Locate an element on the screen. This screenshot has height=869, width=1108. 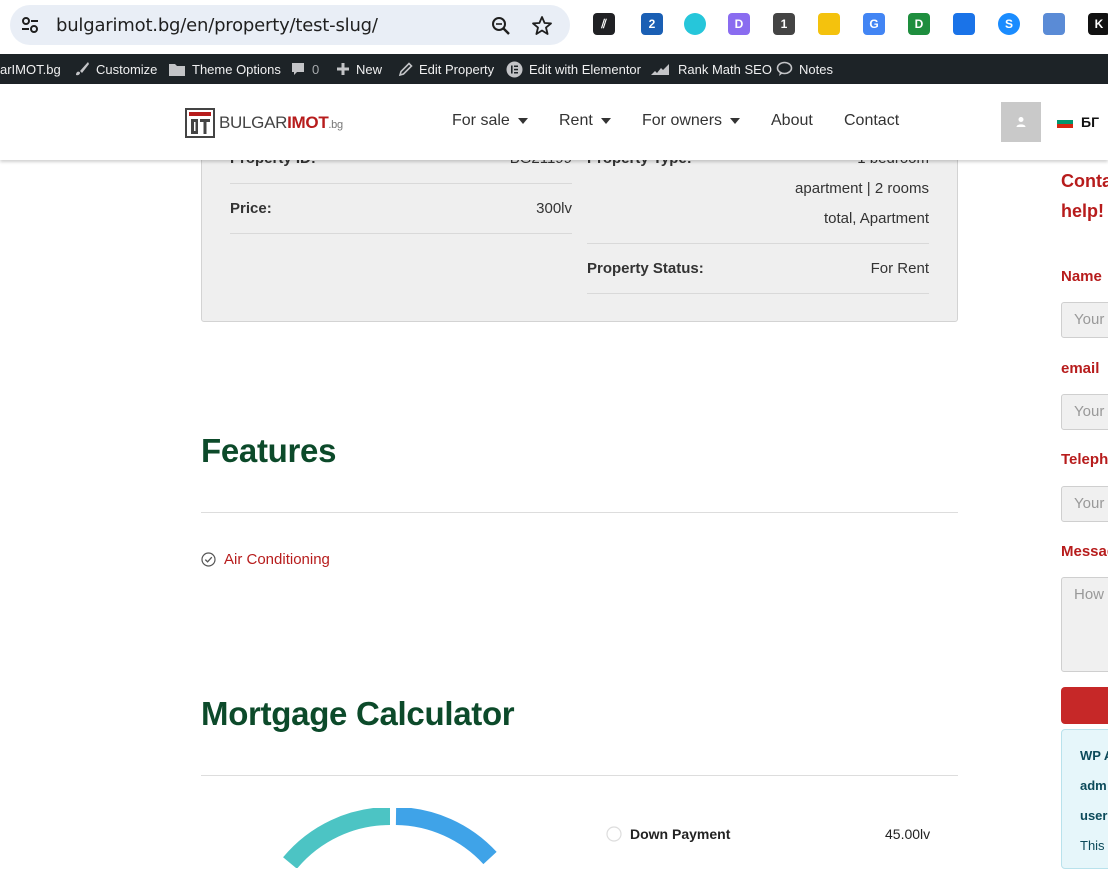
nav-for-owners: For owners is located at coordinates (691, 121).